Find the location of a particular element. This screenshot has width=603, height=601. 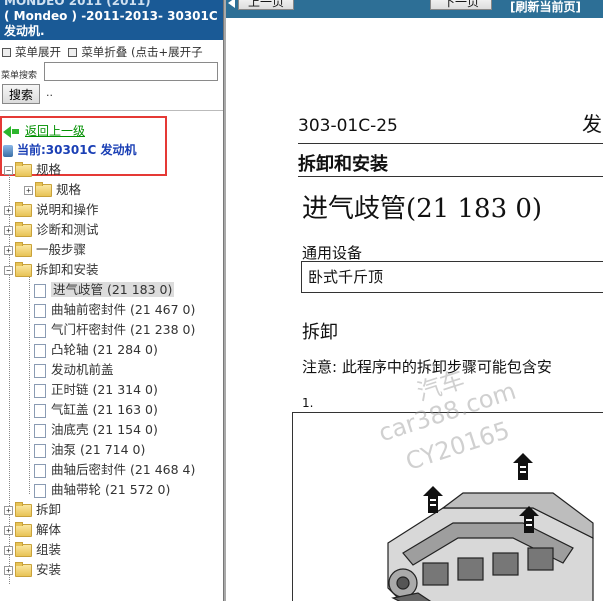

prev-arrow-icon is located at coordinates (231, 4).